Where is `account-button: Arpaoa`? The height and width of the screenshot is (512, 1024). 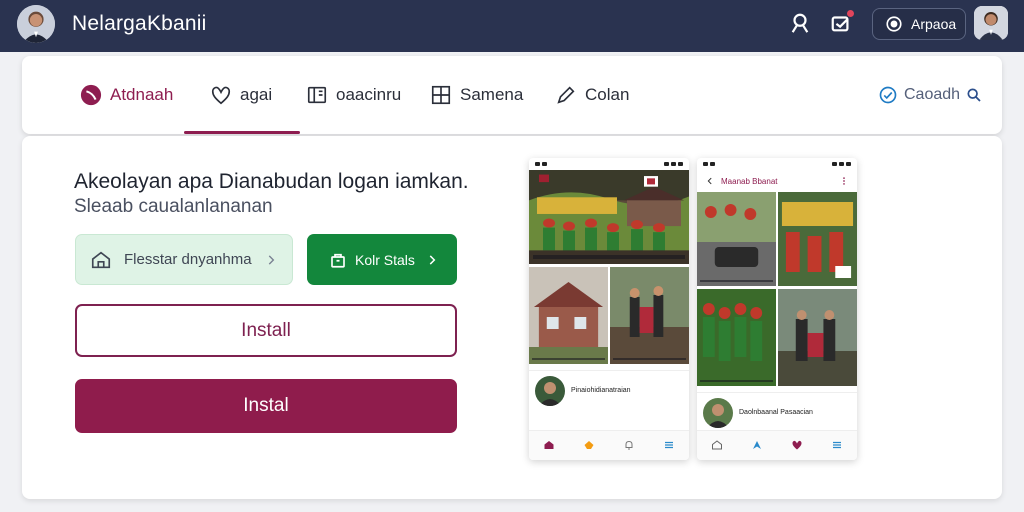
account-button: Arpaoa is located at coordinates (919, 24).